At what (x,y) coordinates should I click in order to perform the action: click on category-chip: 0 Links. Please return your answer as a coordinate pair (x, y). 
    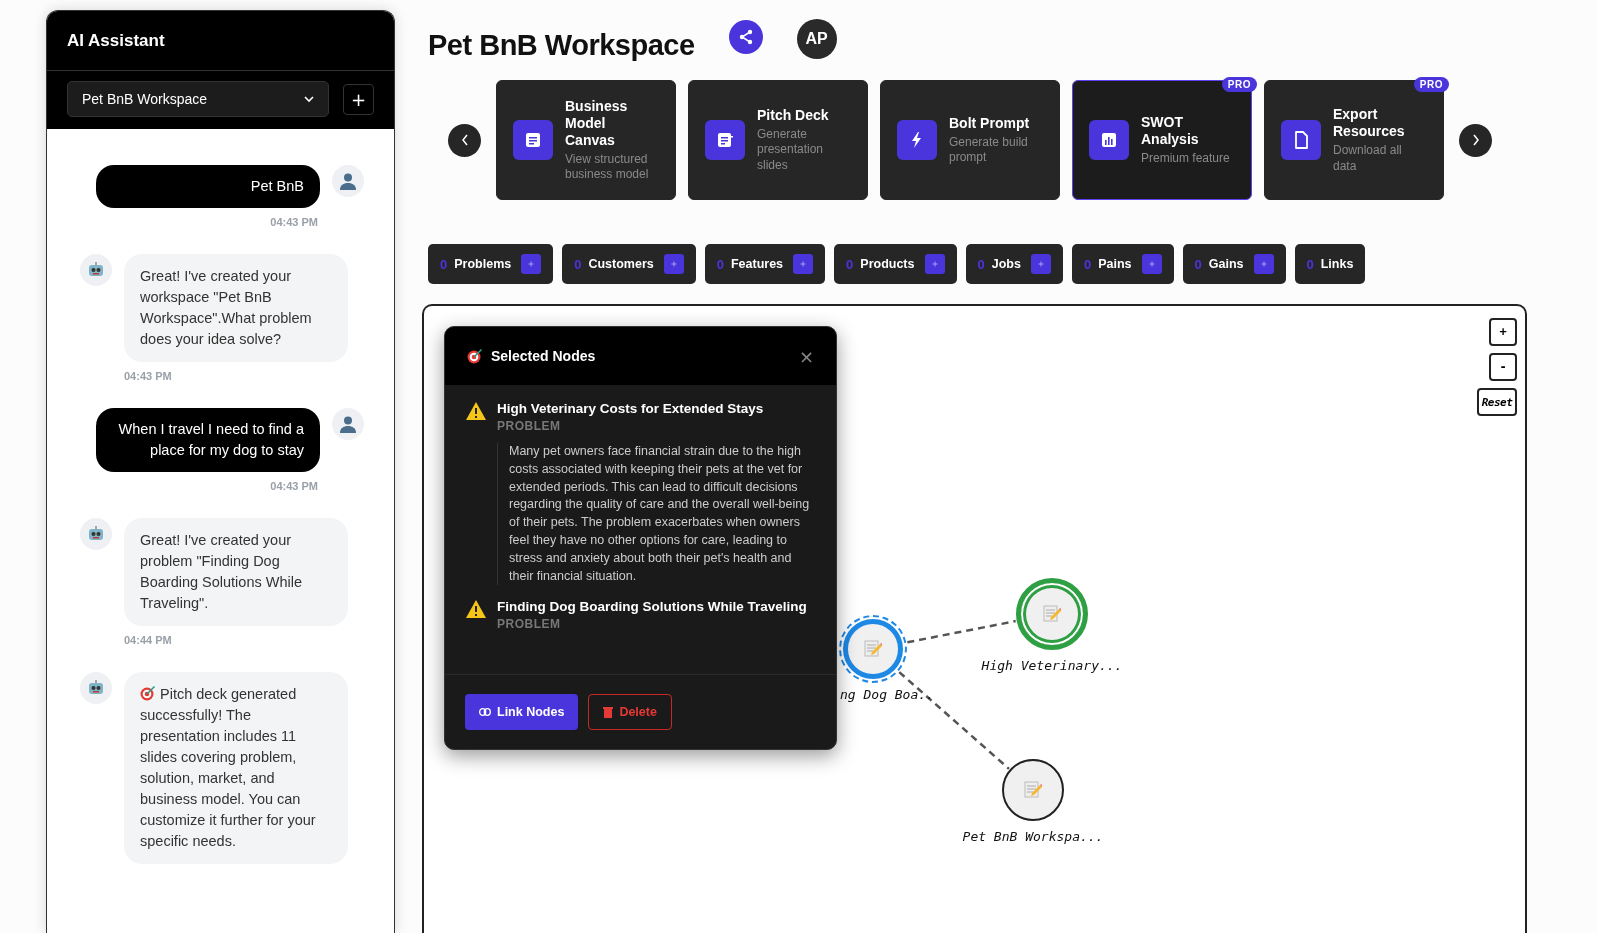
    Looking at the image, I should click on (1330, 264).